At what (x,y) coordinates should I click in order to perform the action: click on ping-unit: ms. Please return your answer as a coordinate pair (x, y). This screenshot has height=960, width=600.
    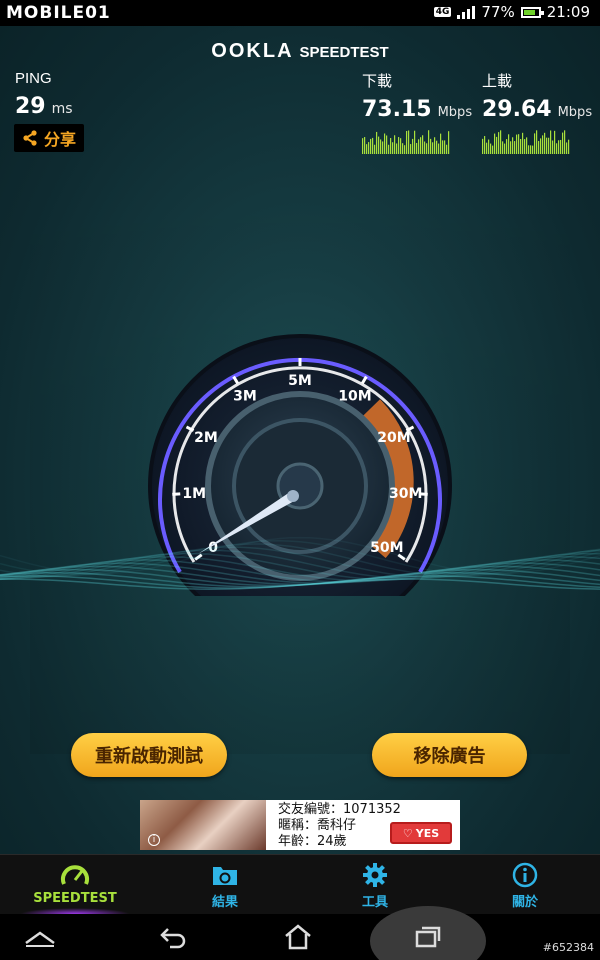
    Looking at the image, I should click on (62, 109).